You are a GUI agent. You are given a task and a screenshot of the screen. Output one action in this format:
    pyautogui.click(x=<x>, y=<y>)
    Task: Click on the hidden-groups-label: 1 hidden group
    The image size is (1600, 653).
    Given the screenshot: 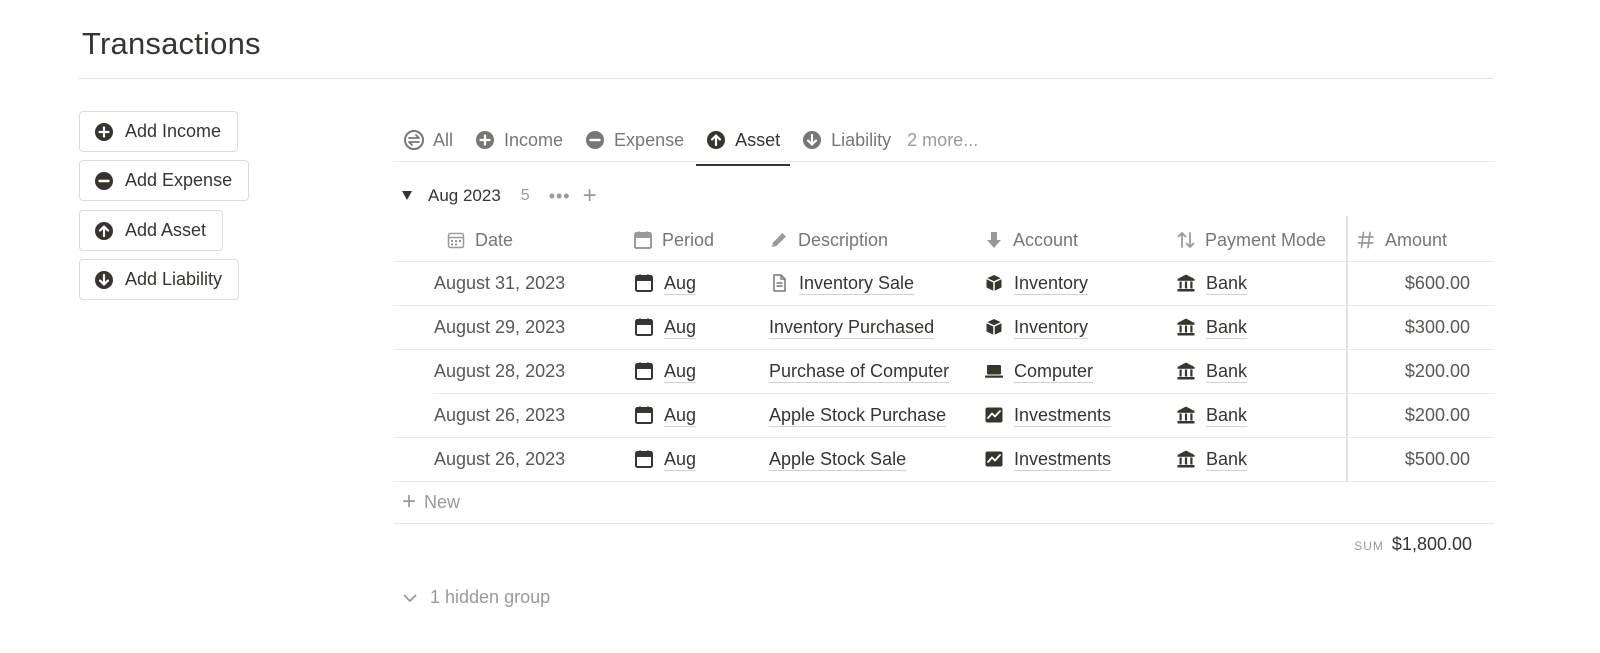 What is the action you would take?
    pyautogui.click(x=490, y=597)
    